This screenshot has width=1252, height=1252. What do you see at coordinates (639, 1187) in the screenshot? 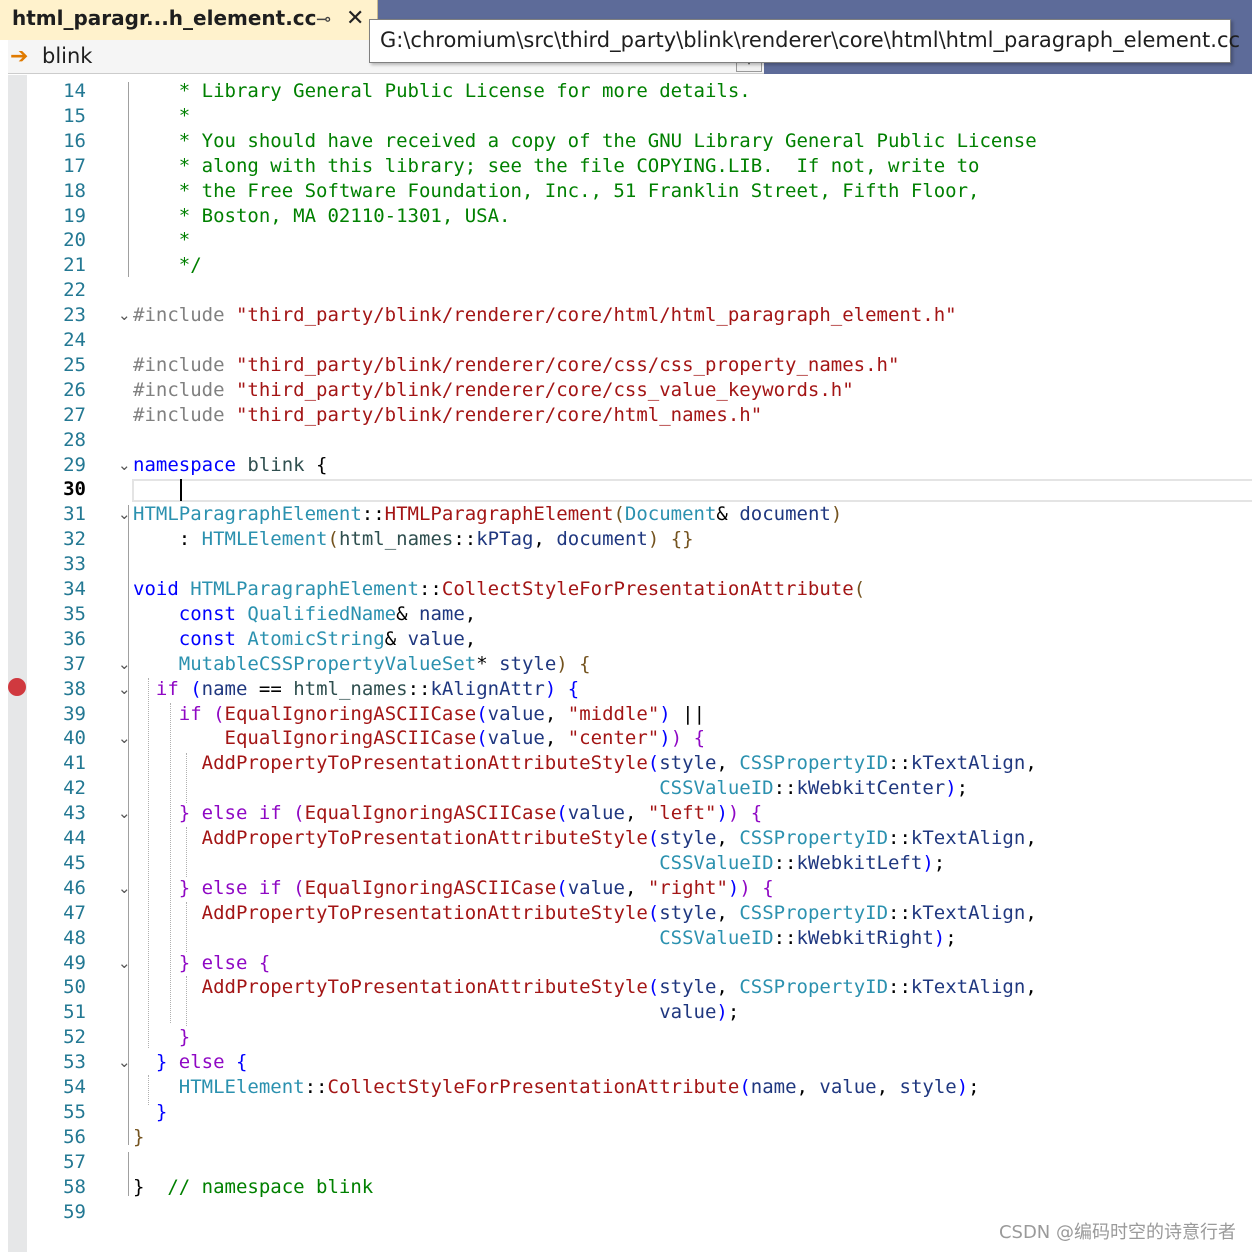
I see `code-line: 58} // namespace blink` at bounding box center [639, 1187].